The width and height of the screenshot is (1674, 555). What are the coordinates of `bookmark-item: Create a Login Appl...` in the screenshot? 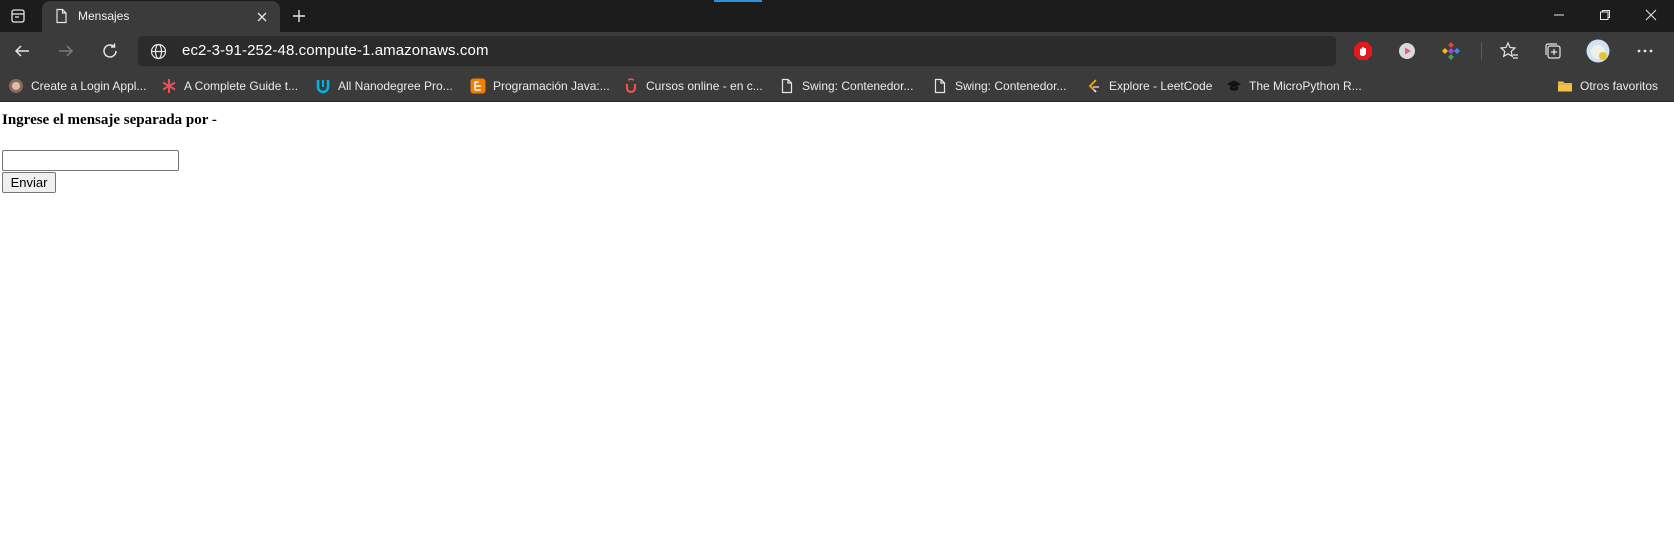 It's located at (77, 86).